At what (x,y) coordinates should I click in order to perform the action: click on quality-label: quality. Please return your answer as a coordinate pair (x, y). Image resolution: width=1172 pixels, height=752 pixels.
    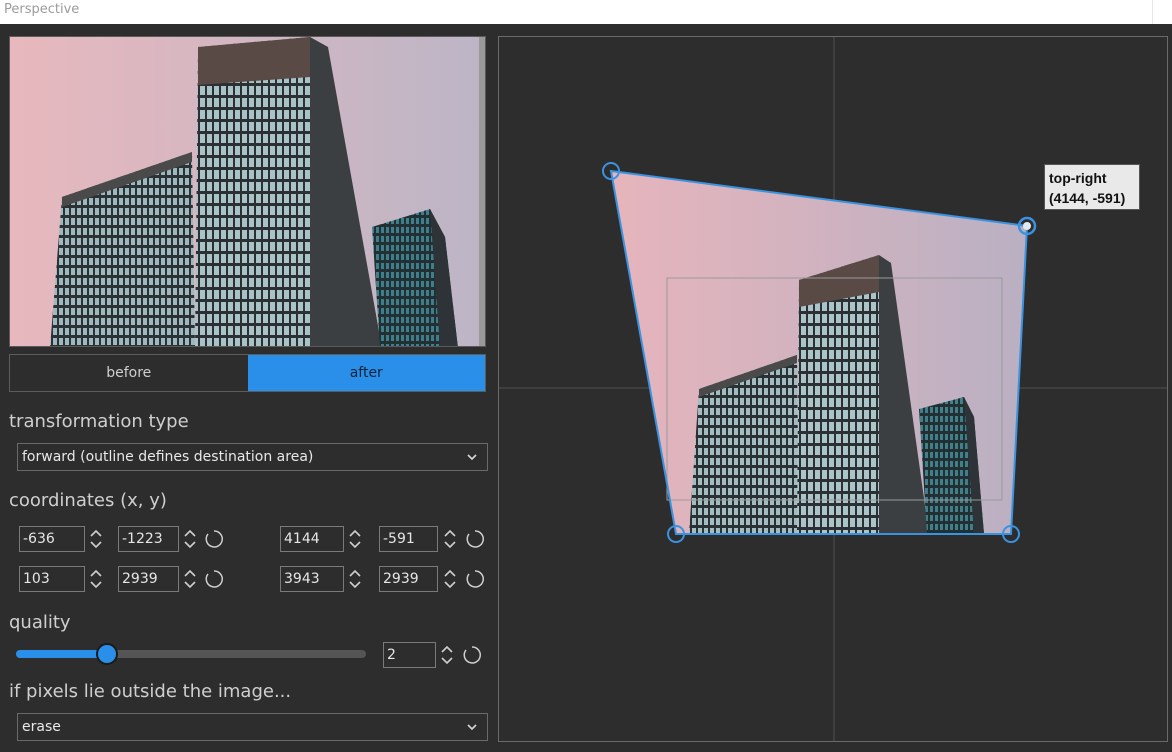
    Looking at the image, I should click on (40, 622).